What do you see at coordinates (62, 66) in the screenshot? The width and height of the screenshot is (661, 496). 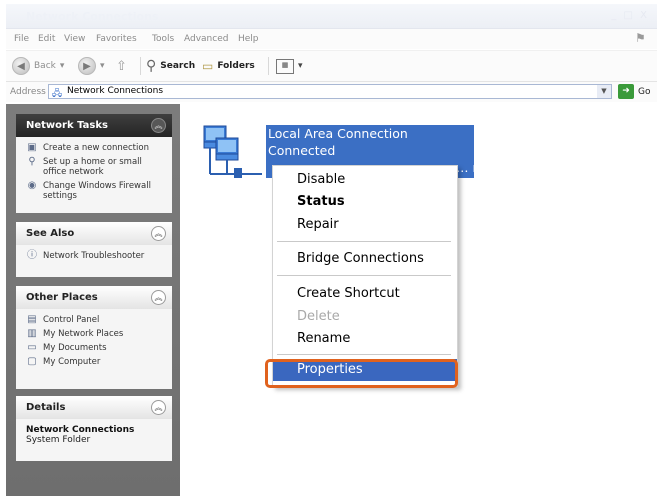 I see `back-dropdown-icon: ▾` at bounding box center [62, 66].